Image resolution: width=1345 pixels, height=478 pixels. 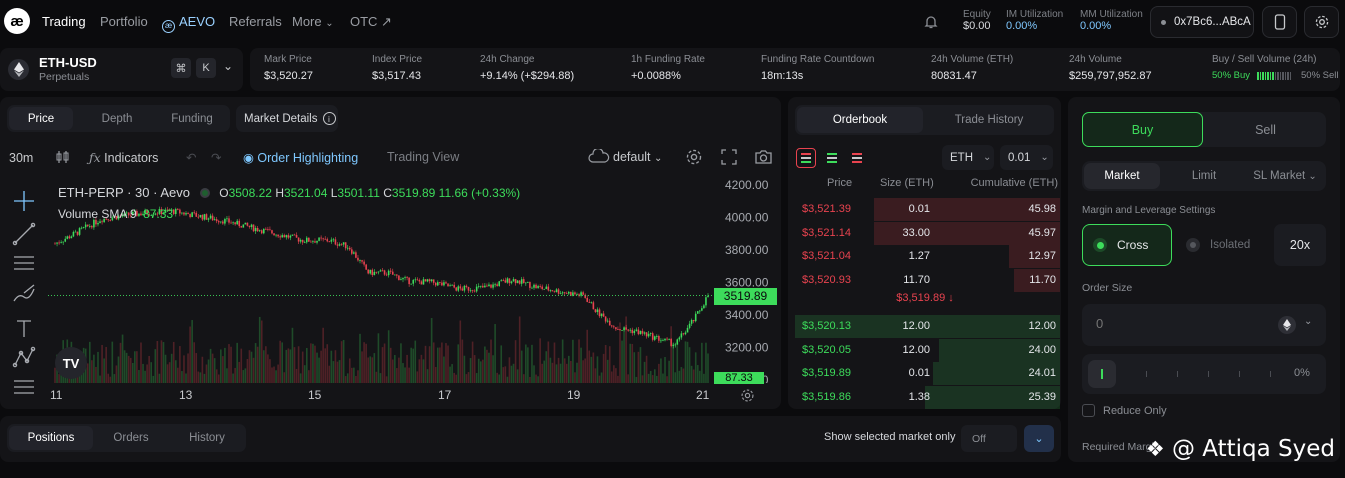 What do you see at coordinates (41, 118) in the screenshot?
I see `tab-price: Price` at bounding box center [41, 118].